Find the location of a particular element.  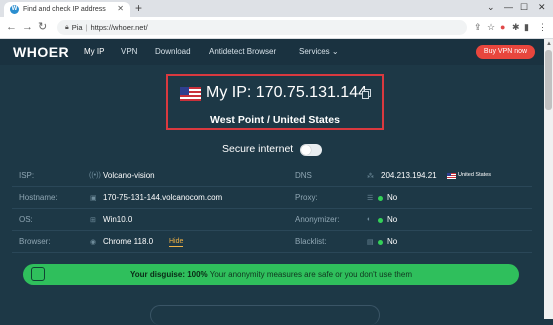

reload-icon: ↻ is located at coordinates (42, 27).